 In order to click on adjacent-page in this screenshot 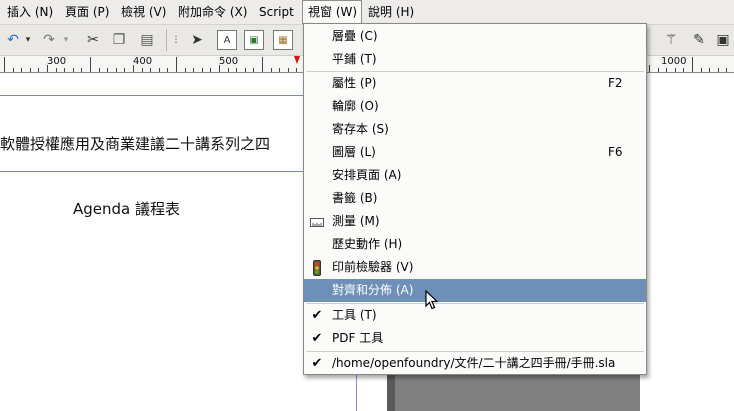, I will do `click(687, 242)`.